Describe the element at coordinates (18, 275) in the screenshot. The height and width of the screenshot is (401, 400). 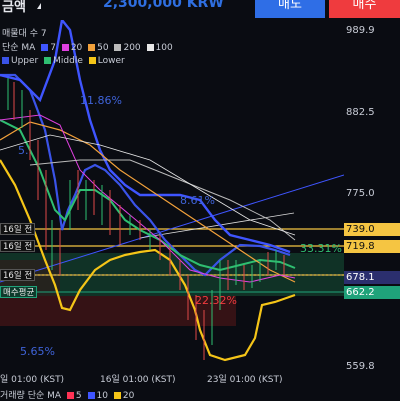
I see `tag-16-days-c: 16일 전` at that location.